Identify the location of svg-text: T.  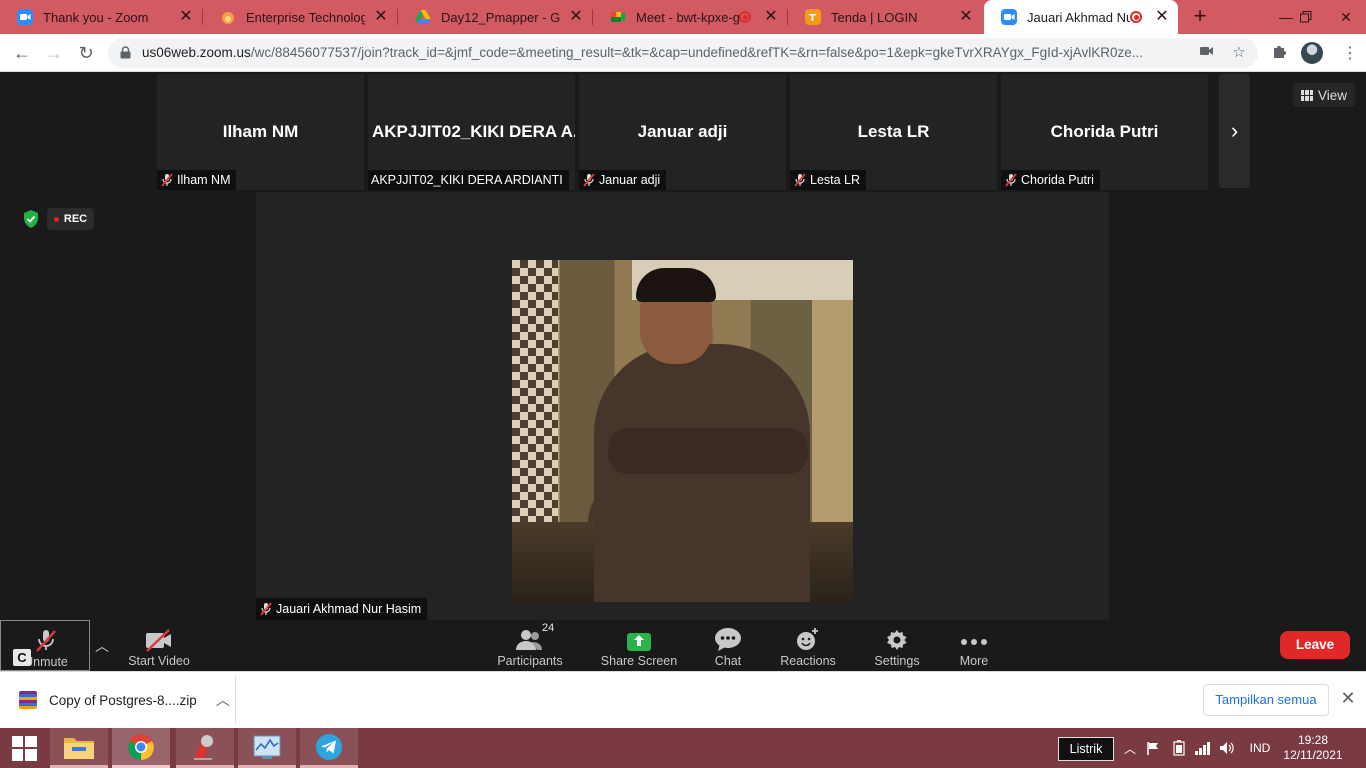
(812, 18).